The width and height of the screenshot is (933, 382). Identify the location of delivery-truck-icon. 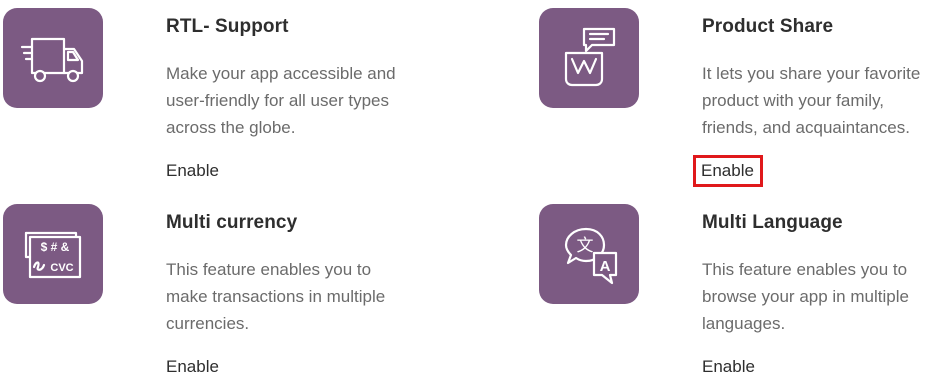
(52, 60).